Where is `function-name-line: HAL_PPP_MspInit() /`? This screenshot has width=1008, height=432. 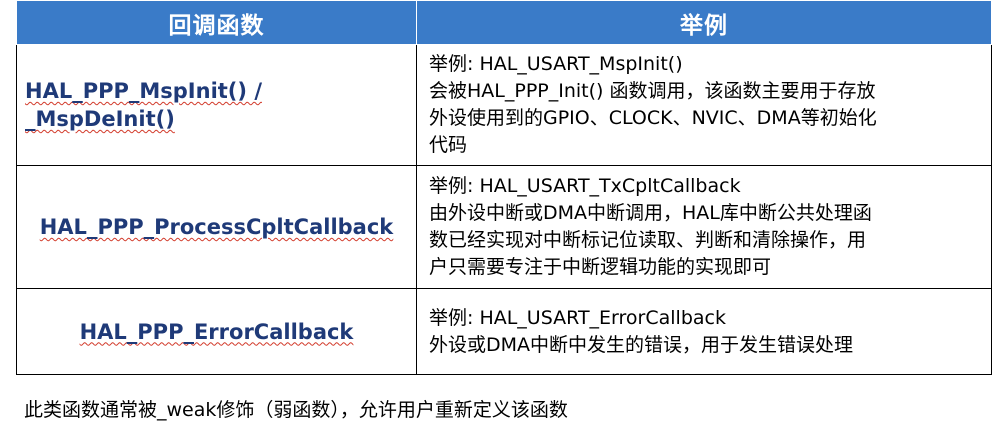
function-name-line: HAL_PPP_MspInit() / is located at coordinates (143, 91).